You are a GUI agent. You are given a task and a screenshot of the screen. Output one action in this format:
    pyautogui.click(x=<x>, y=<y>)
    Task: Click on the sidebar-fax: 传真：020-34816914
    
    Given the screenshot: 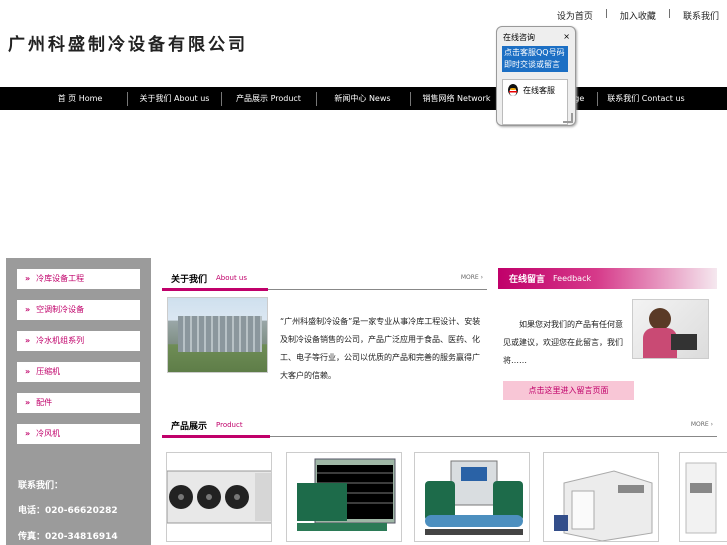 What is the action you would take?
    pyautogui.click(x=68, y=537)
    